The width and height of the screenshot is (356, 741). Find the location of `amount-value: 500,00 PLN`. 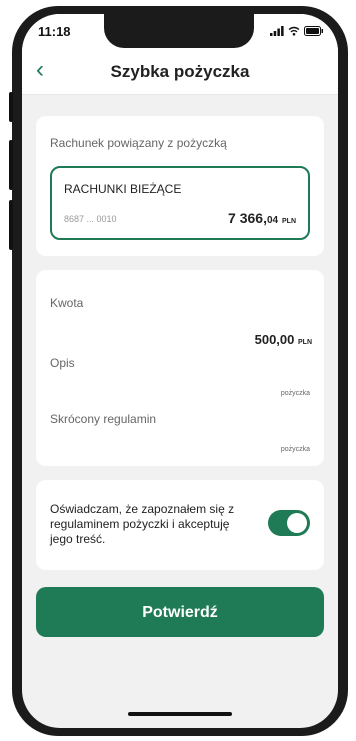

amount-value: 500,00 PLN is located at coordinates (283, 339).